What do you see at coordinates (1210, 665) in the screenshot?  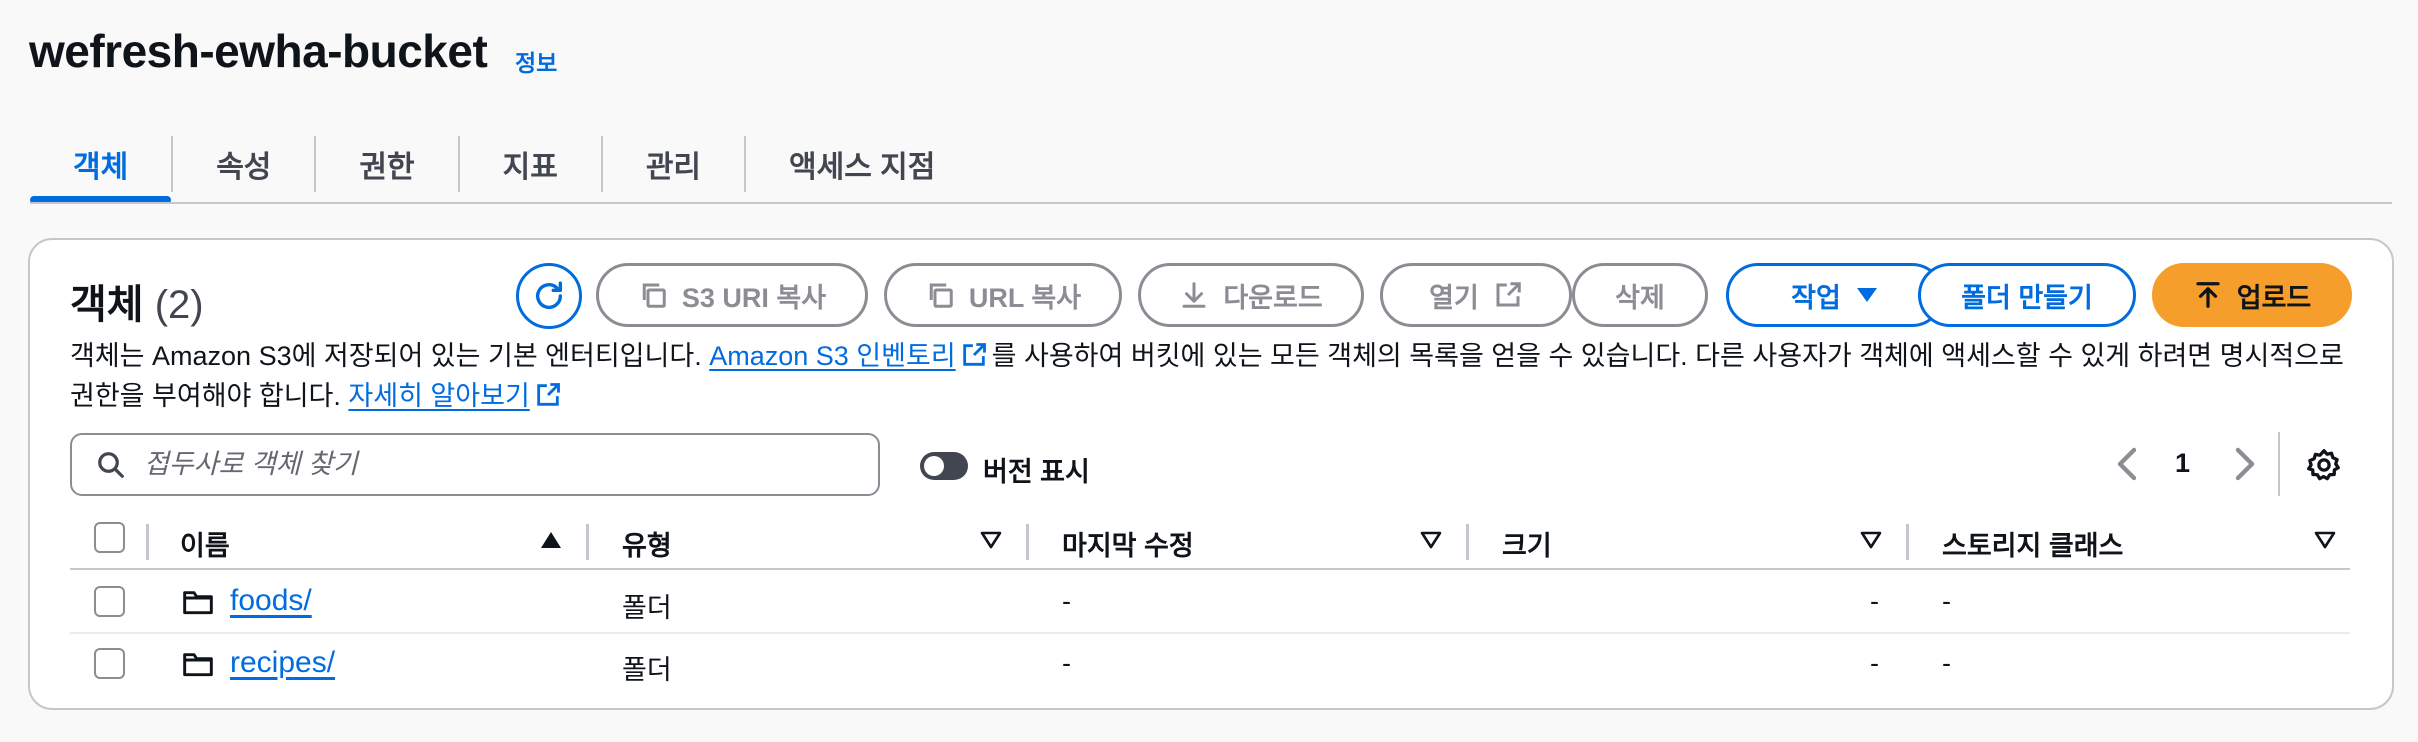 I see `table-row: recipes/ 폴더 - - -` at bounding box center [1210, 665].